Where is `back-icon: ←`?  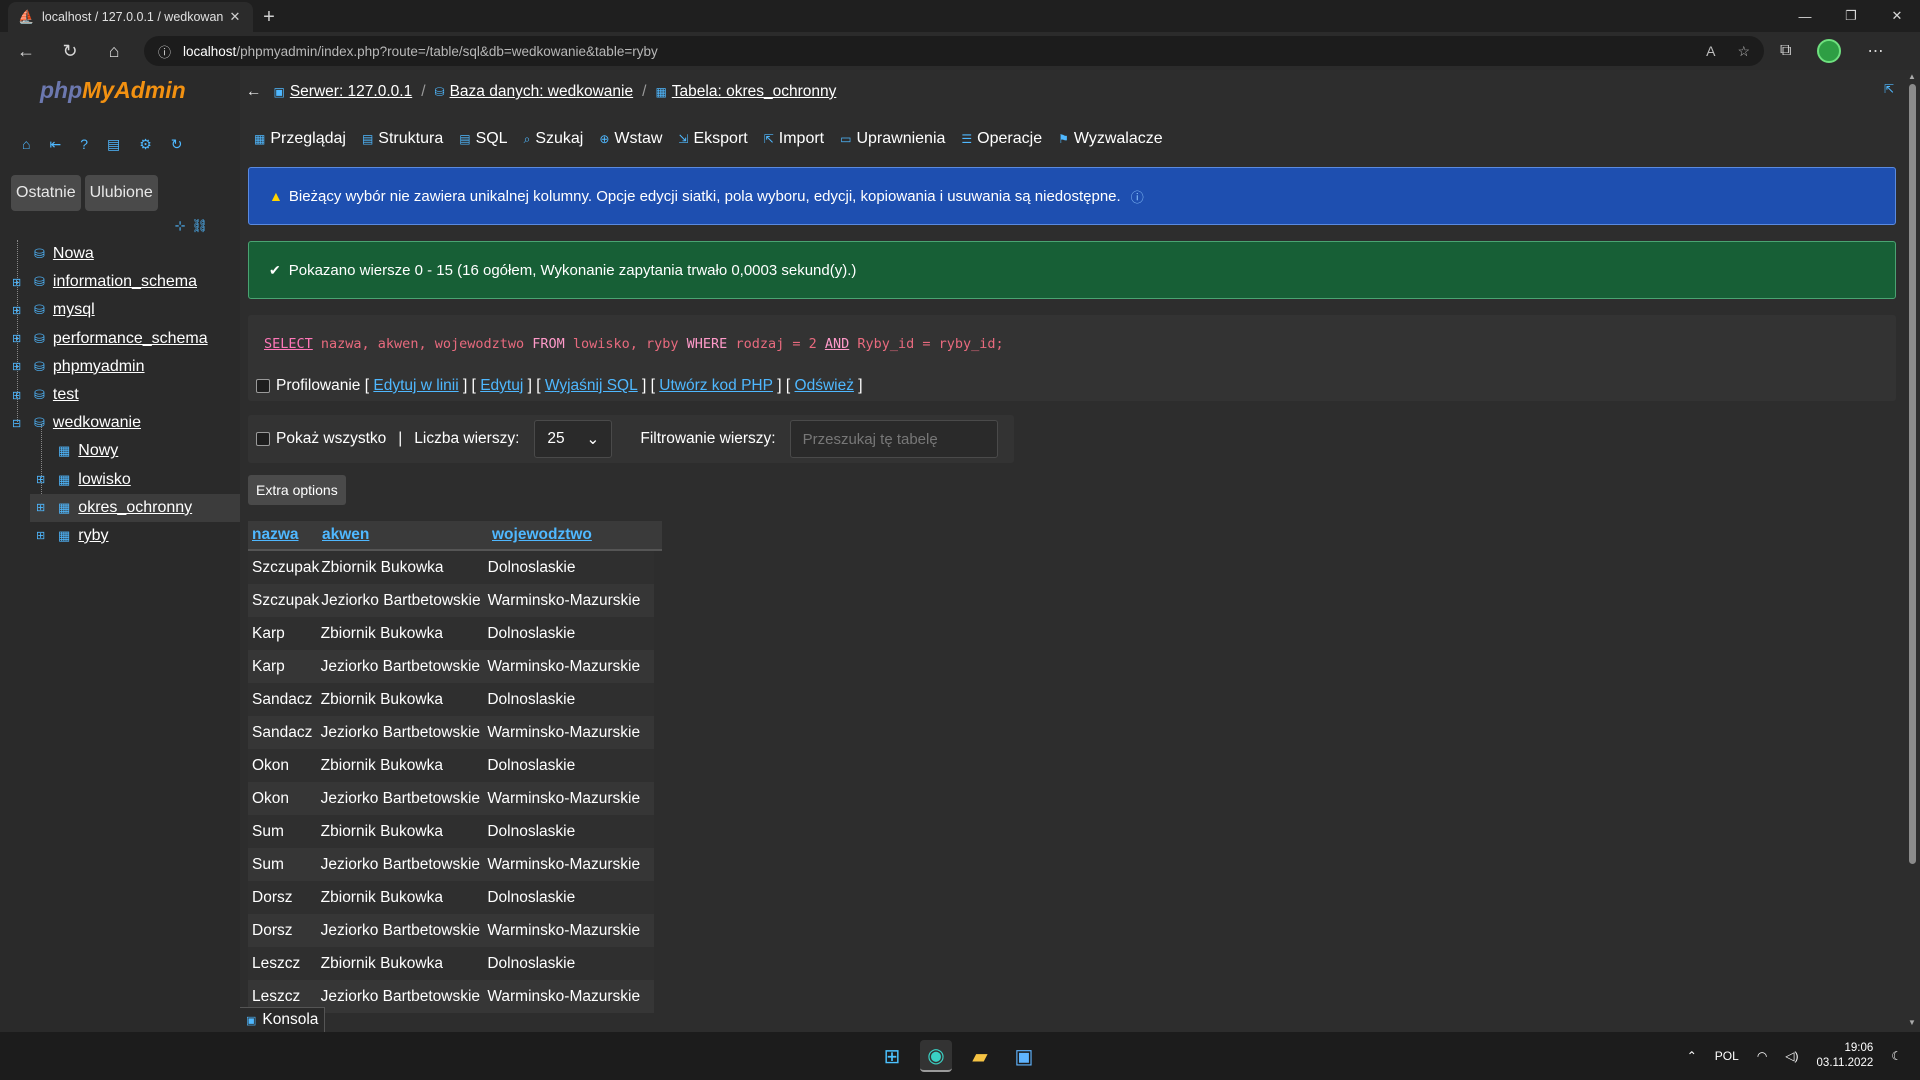 back-icon: ← is located at coordinates (26, 51).